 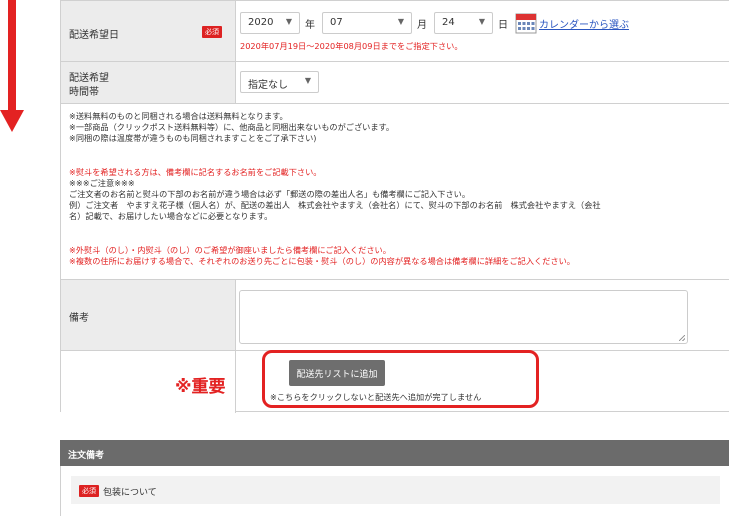 What do you see at coordinates (171, 216) in the screenshot?
I see `note-line: 名）記載で、お届けしたい場合などに必要となります。` at bounding box center [171, 216].